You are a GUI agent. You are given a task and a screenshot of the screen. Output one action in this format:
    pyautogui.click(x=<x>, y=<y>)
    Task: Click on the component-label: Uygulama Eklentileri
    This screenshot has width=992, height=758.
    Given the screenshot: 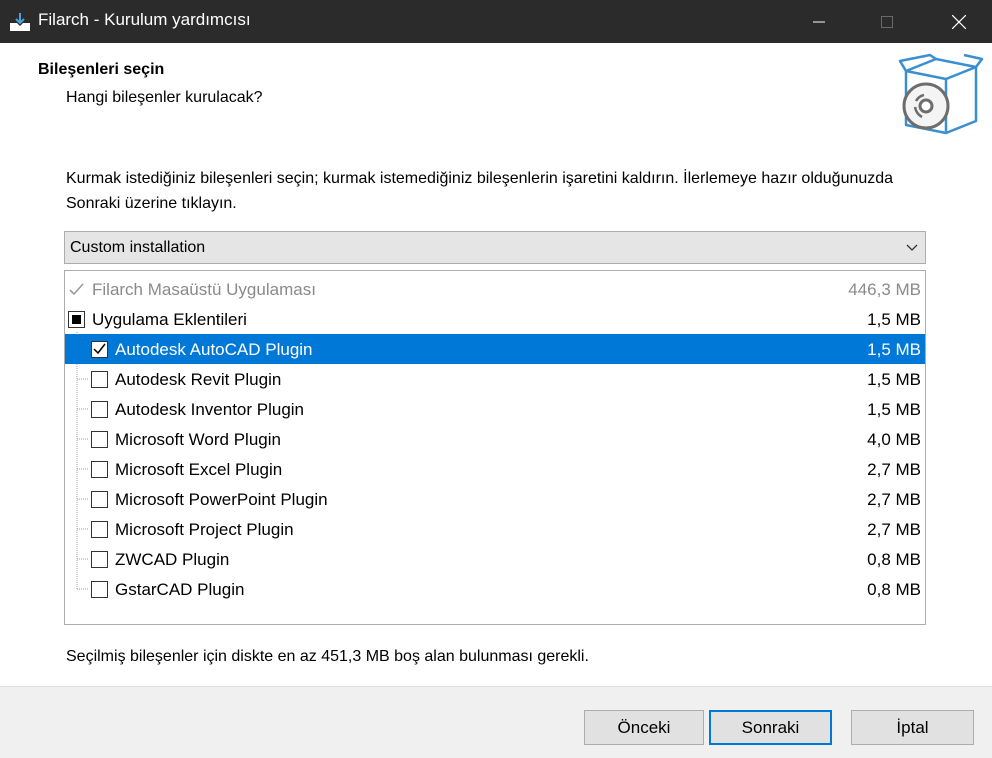 What is the action you would take?
    pyautogui.click(x=169, y=319)
    